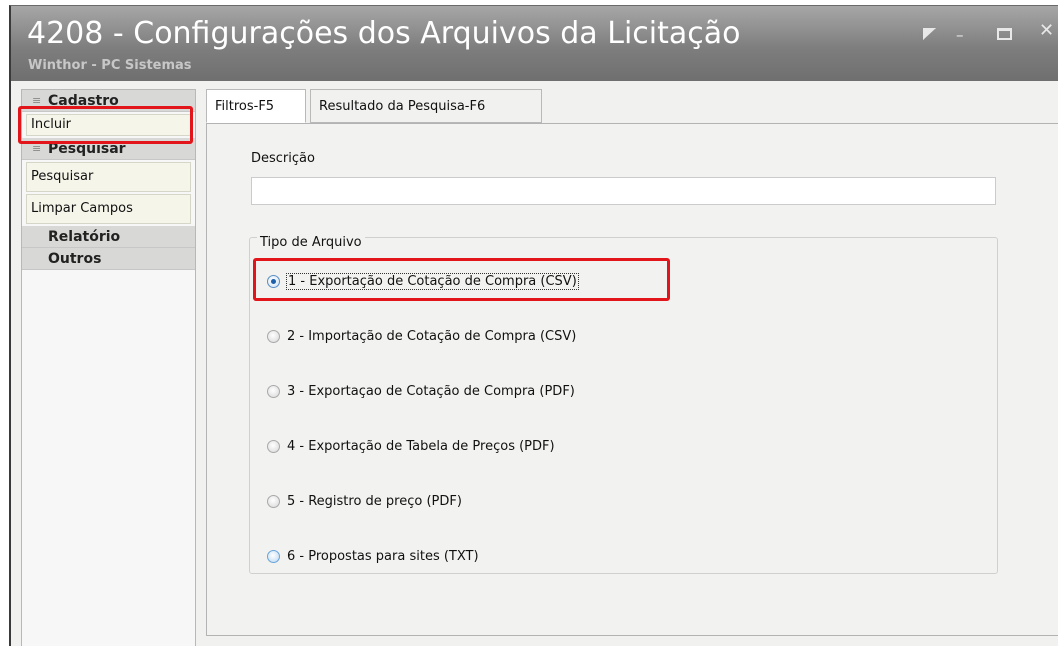  I want to click on sidebar-group-outros: Outros, so click(108, 259).